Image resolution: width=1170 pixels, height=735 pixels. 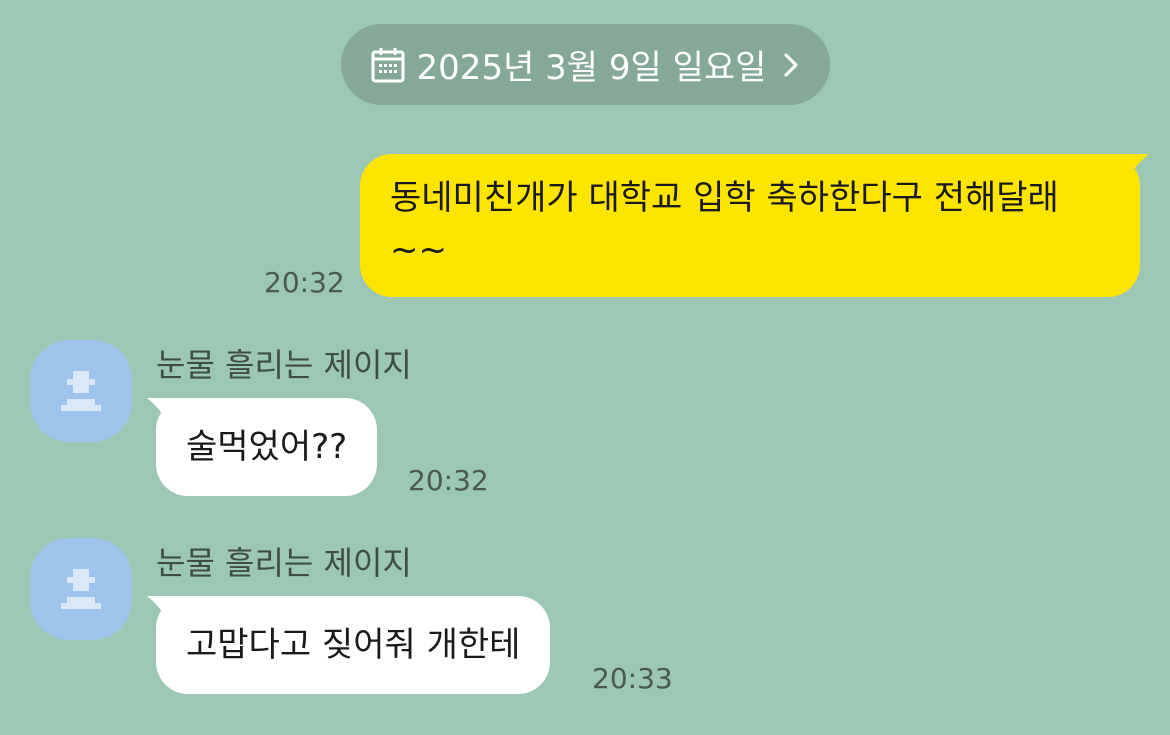 What do you see at coordinates (591, 68) in the screenshot?
I see `date-label: 2025년 3월 9일 일요일` at bounding box center [591, 68].